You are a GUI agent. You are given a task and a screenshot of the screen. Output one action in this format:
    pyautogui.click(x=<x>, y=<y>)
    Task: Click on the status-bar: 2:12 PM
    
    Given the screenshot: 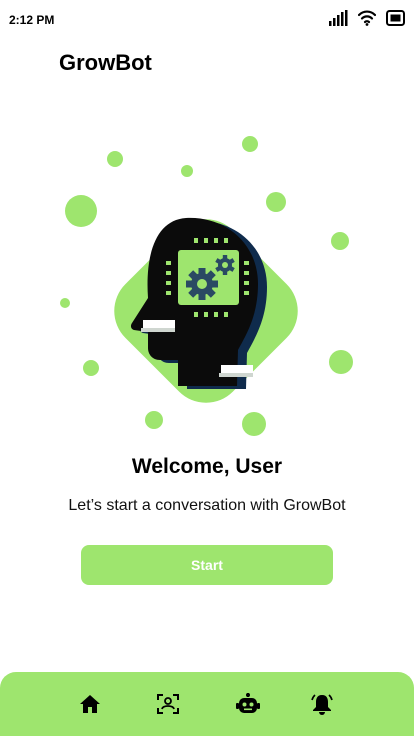 What is the action you would take?
    pyautogui.click(x=207, y=20)
    